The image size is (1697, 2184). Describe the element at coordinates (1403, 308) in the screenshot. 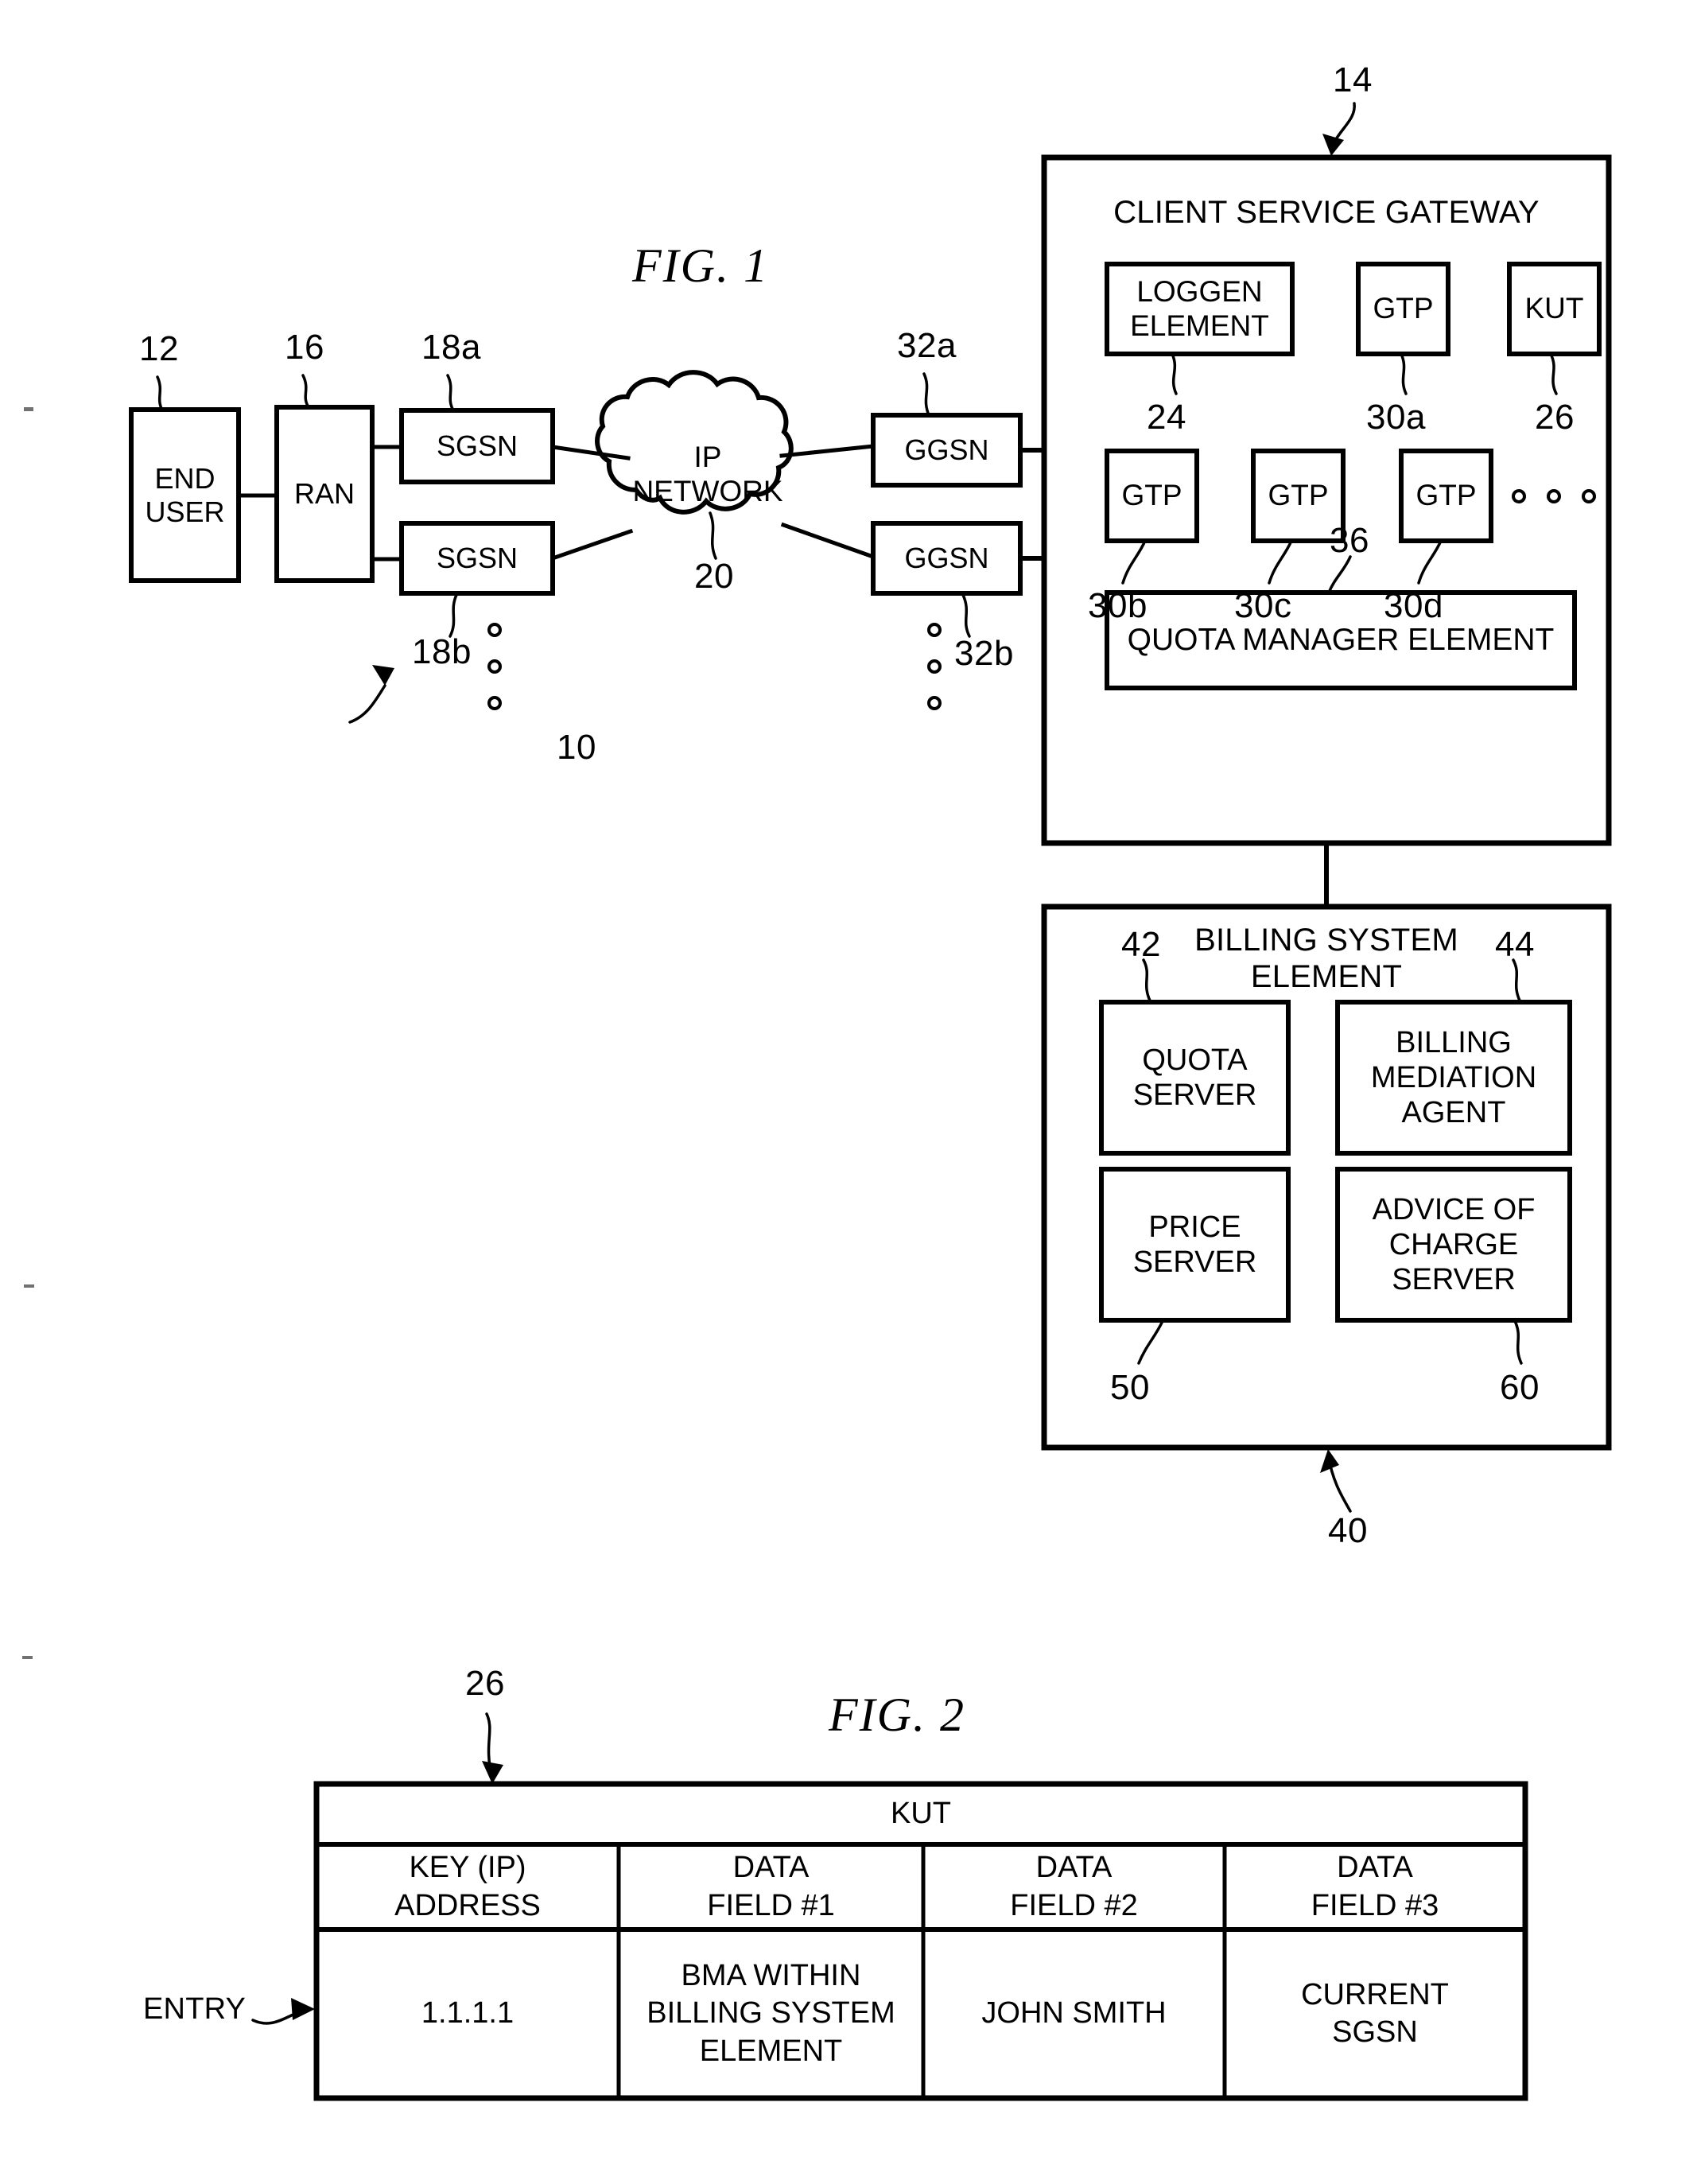

I see `gtp-30a-label: GTP` at that location.